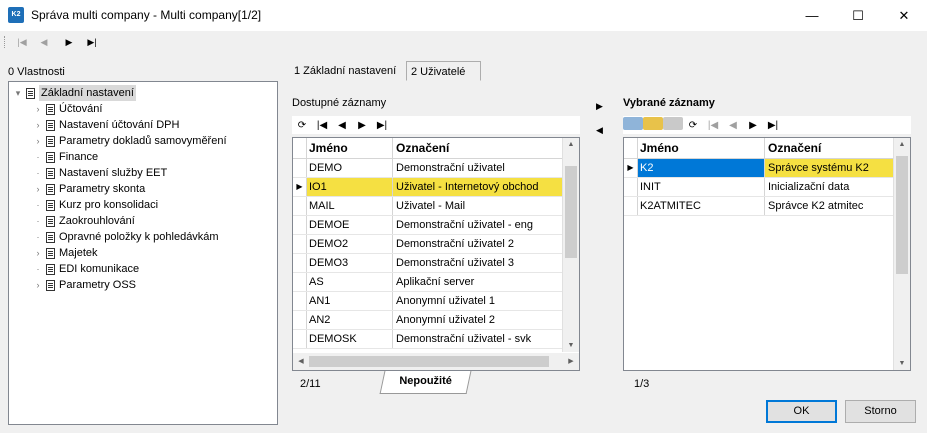 The width and height of the screenshot is (927, 433). Describe the element at coordinates (446, 301) in the screenshot. I see `cell-designation: Anonymní uživatel 1` at that location.